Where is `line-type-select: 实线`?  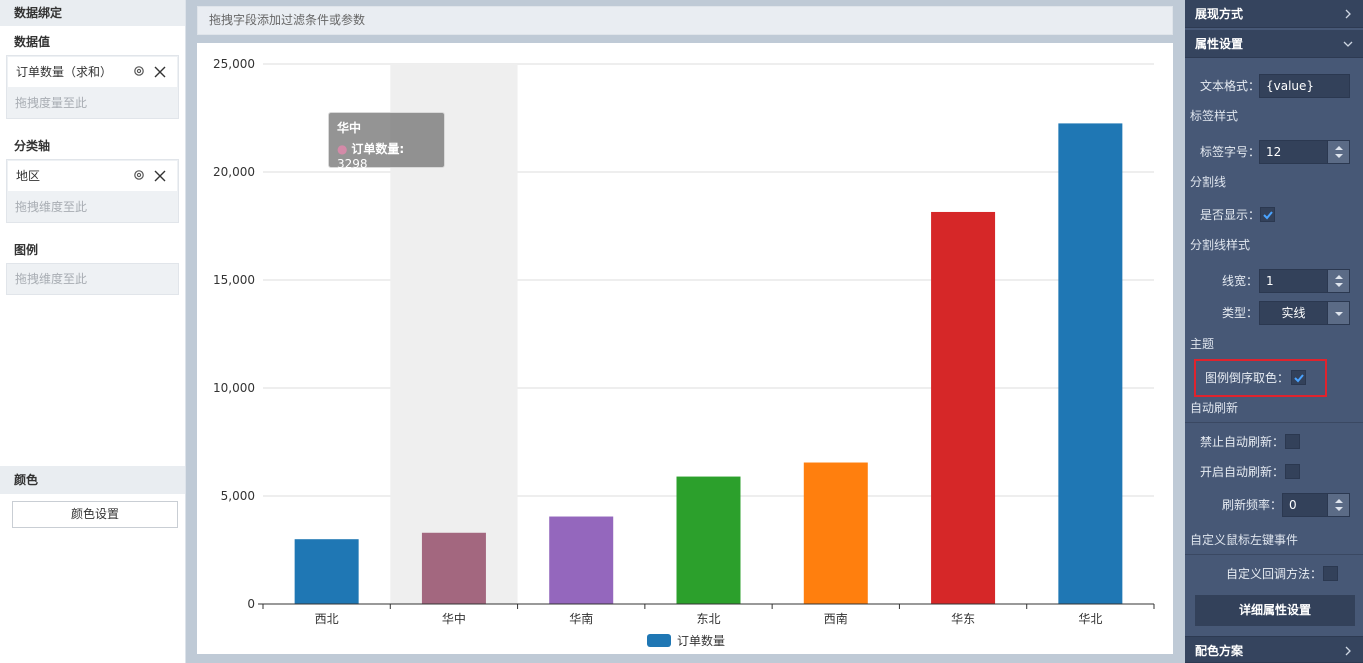 line-type-select: 实线 is located at coordinates (1304, 313).